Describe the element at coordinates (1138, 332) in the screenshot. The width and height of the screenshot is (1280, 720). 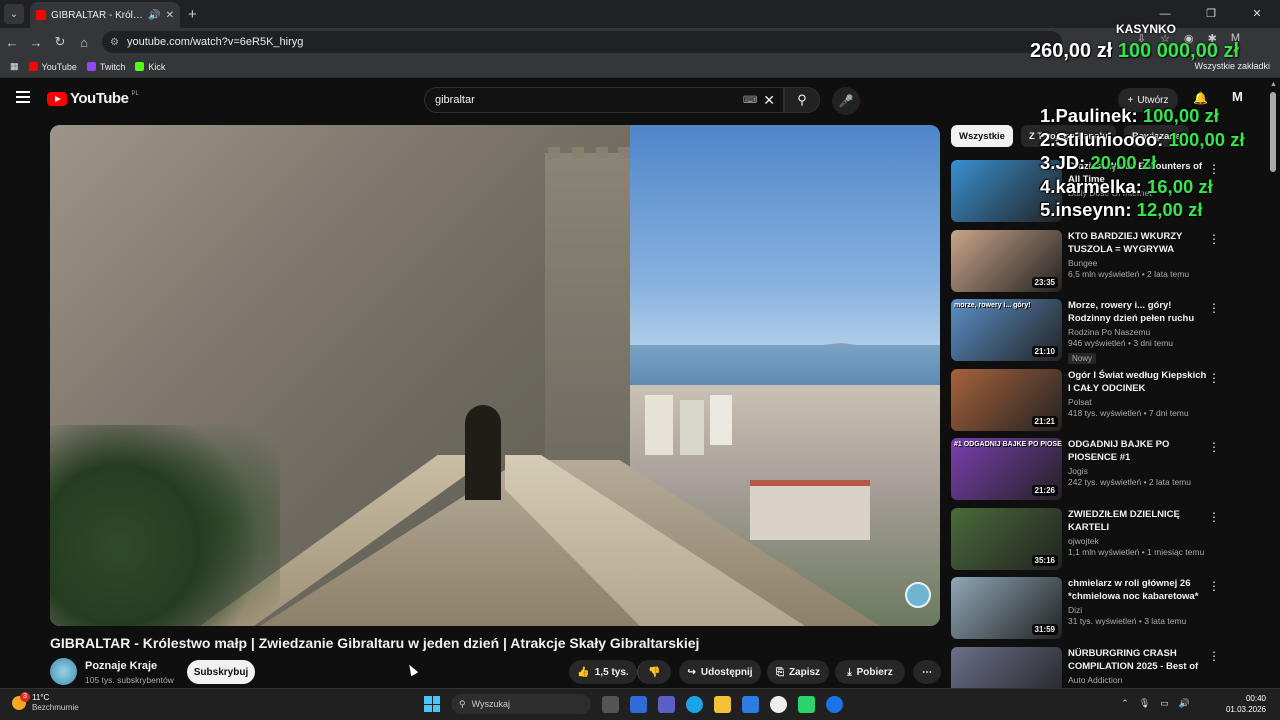
I see `channel-name: Rodzina Po Naszemu` at that location.